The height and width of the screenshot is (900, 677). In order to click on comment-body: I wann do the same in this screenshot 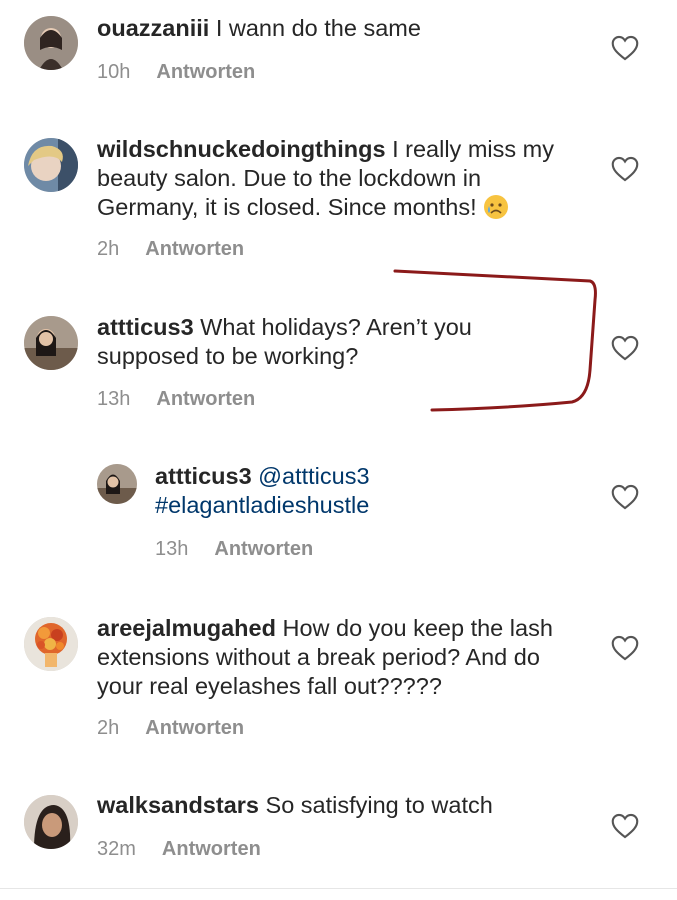, I will do `click(315, 28)`.